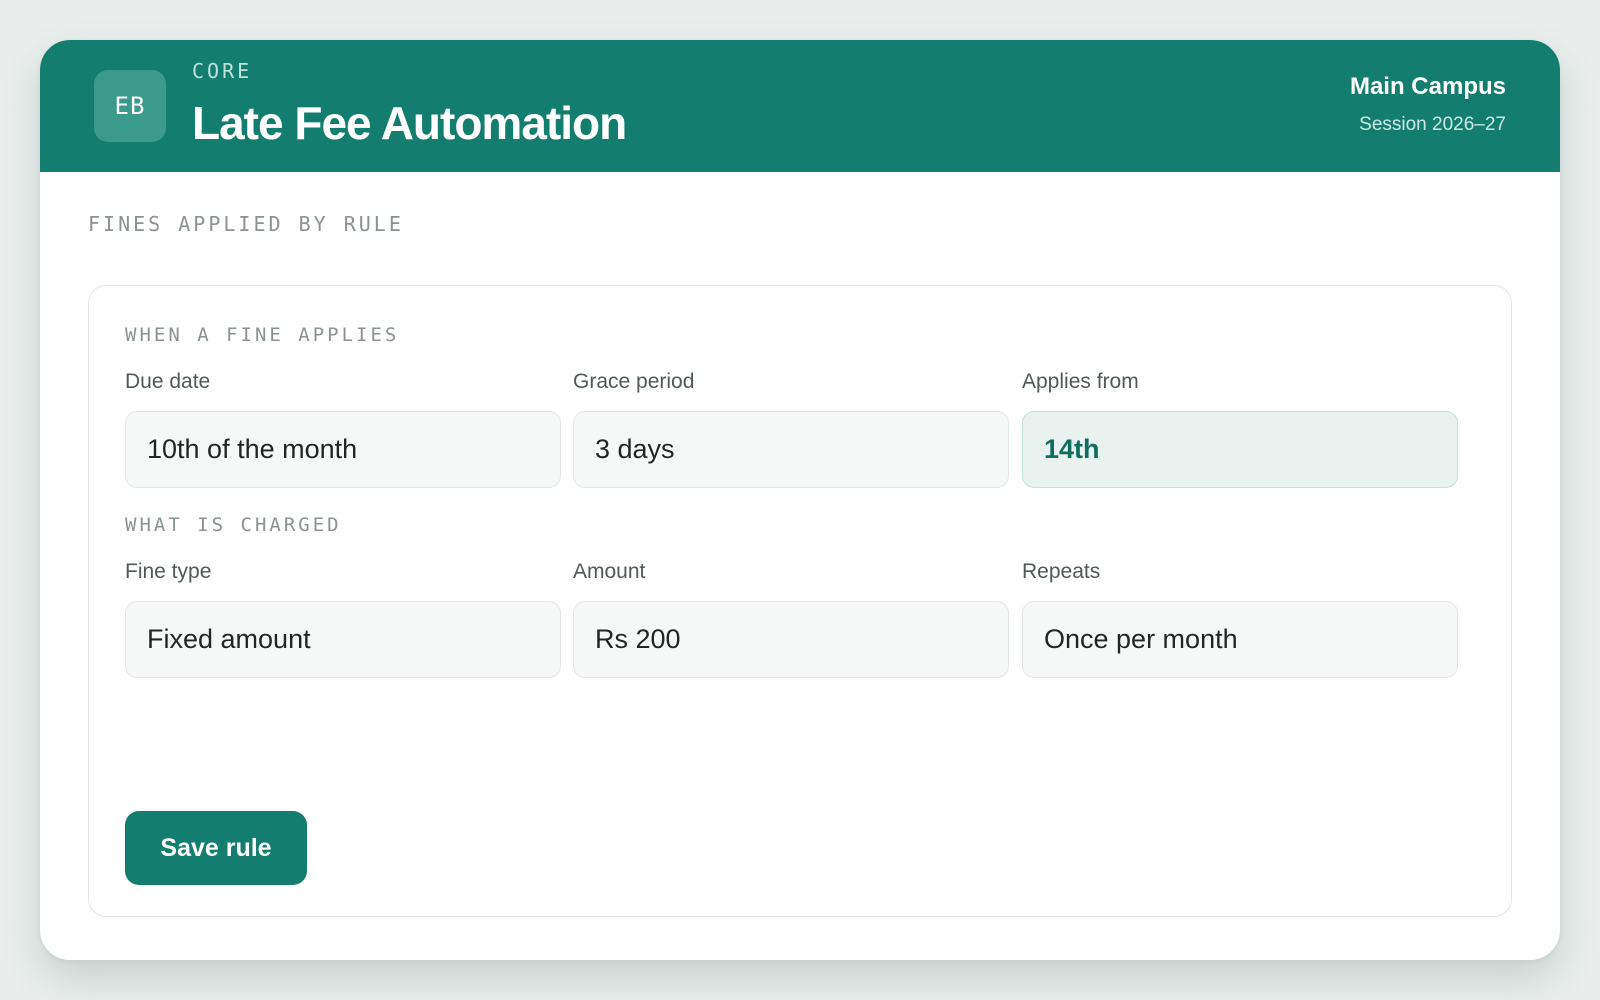 The height and width of the screenshot is (1000, 1600). What do you see at coordinates (343, 449) in the screenshot?
I see `due-date-field: 10th of the month` at bounding box center [343, 449].